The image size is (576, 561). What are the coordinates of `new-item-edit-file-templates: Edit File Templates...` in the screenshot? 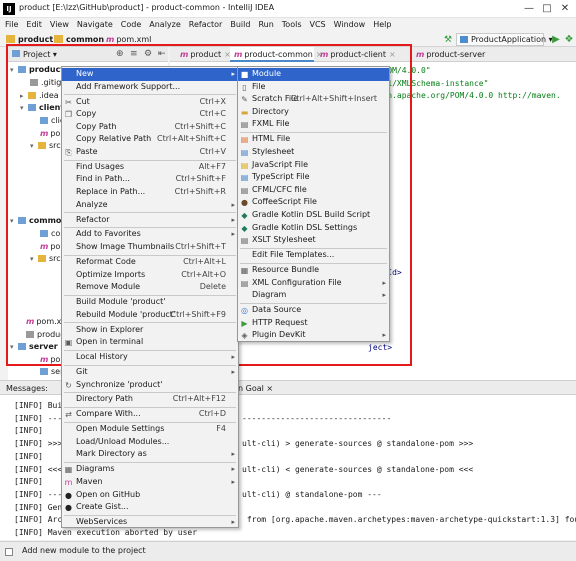 It's located at (313, 255).